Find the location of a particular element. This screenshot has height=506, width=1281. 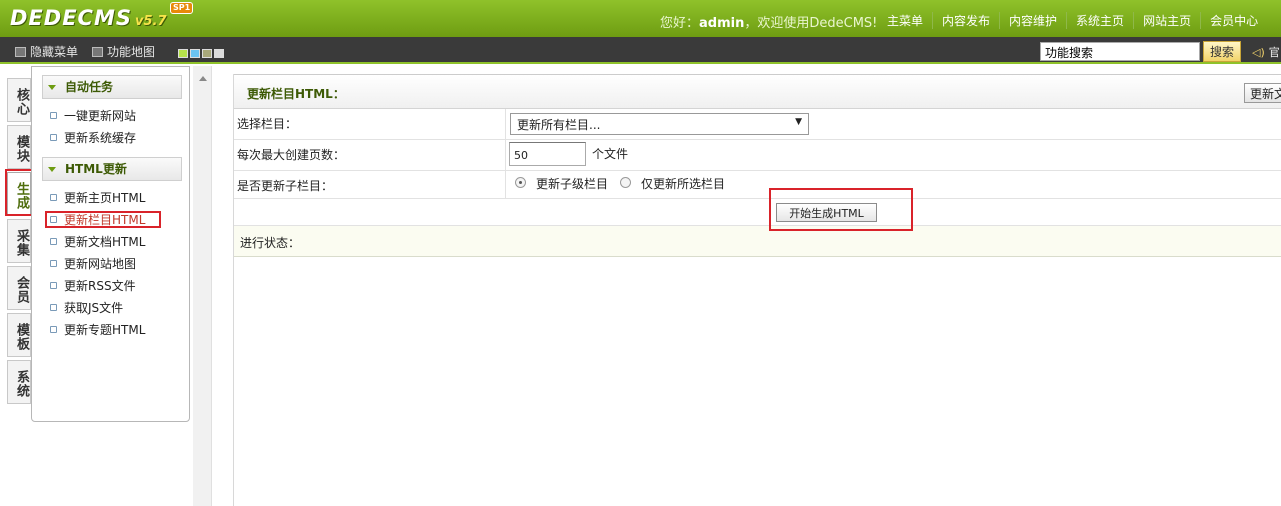

username: admin is located at coordinates (722, 23).